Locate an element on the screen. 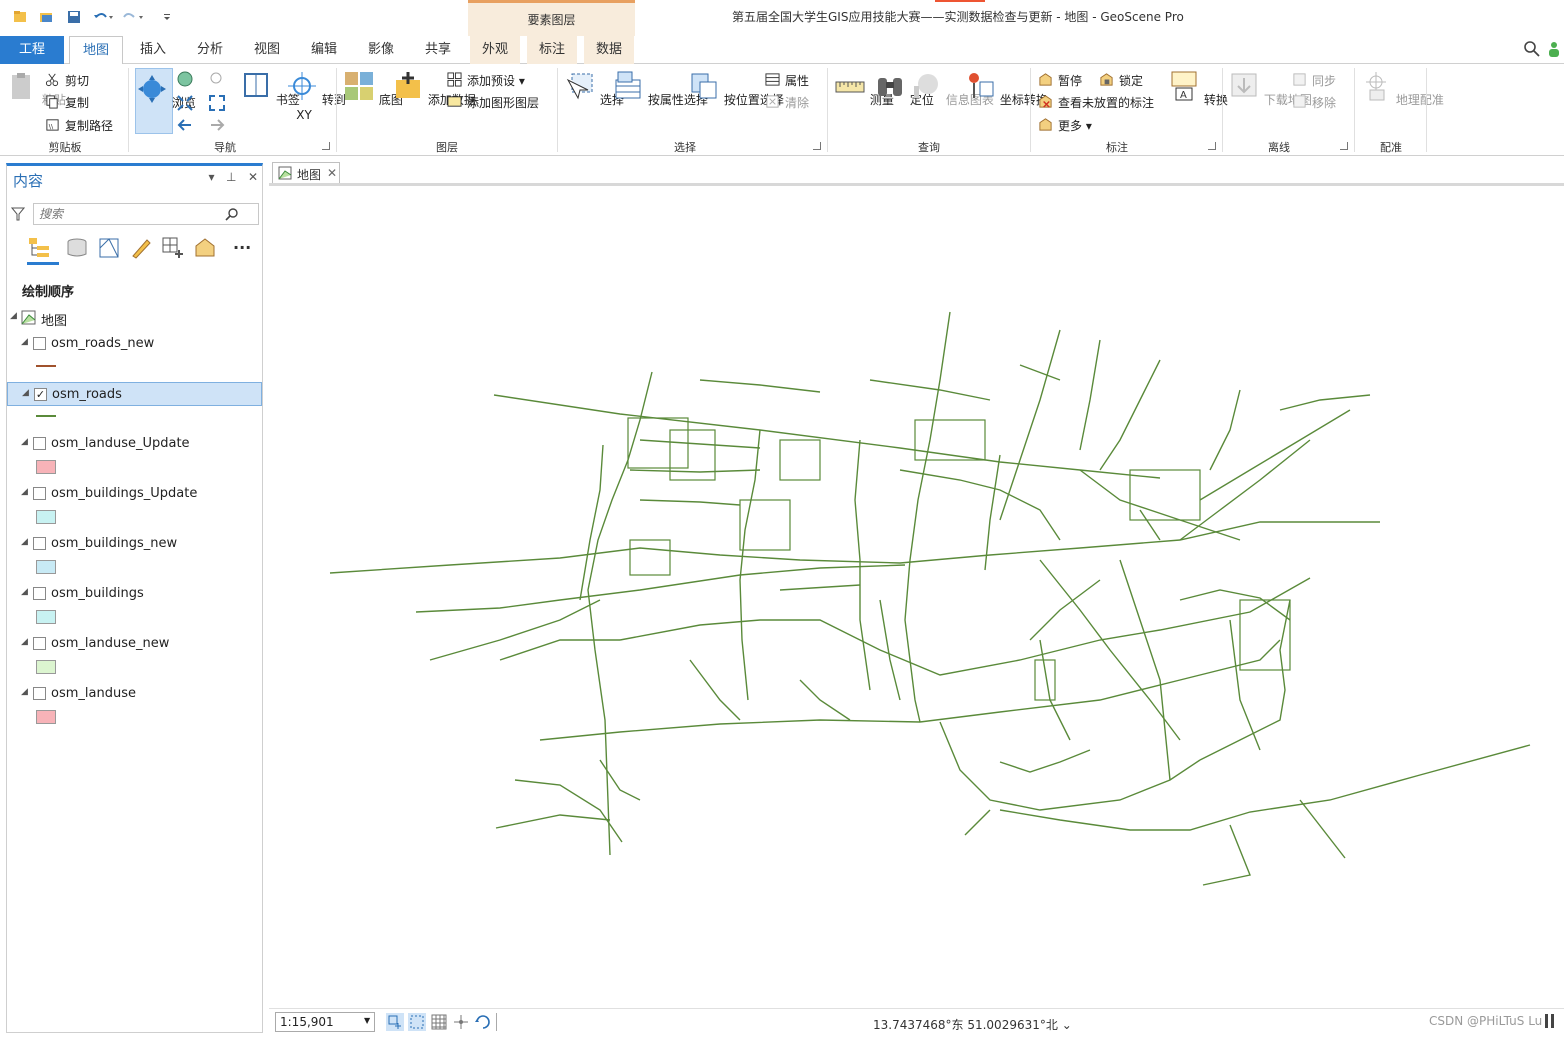 The image size is (1564, 1038). redo-icon is located at coordinates (133, 17).